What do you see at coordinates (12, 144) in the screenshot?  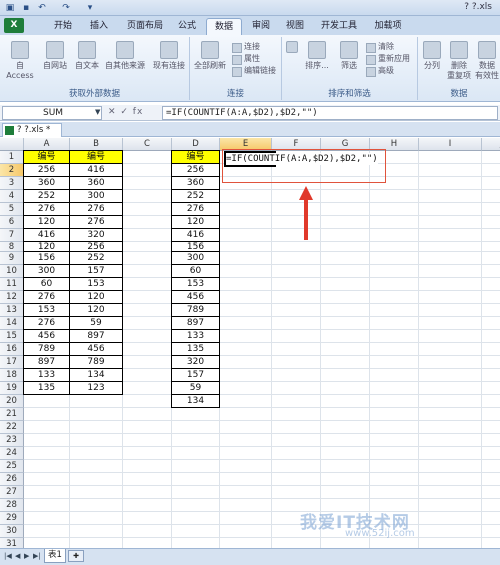 I see `select-all-corner` at bounding box center [12, 144].